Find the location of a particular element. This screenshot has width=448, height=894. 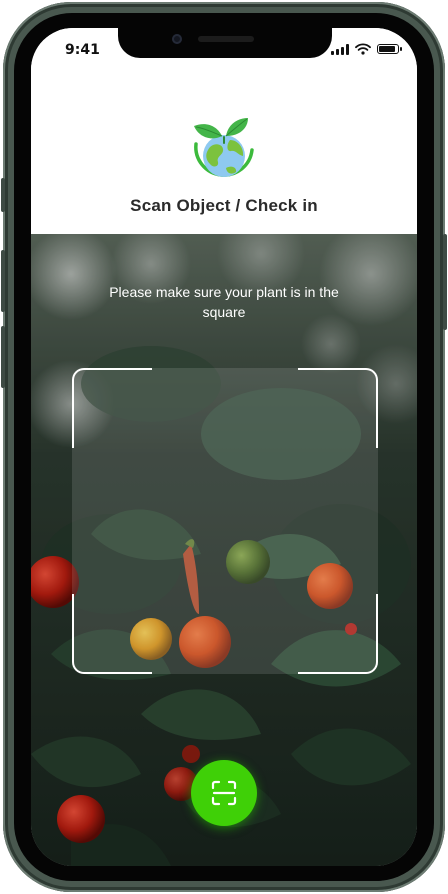

mute-switch is located at coordinates (3, 195).